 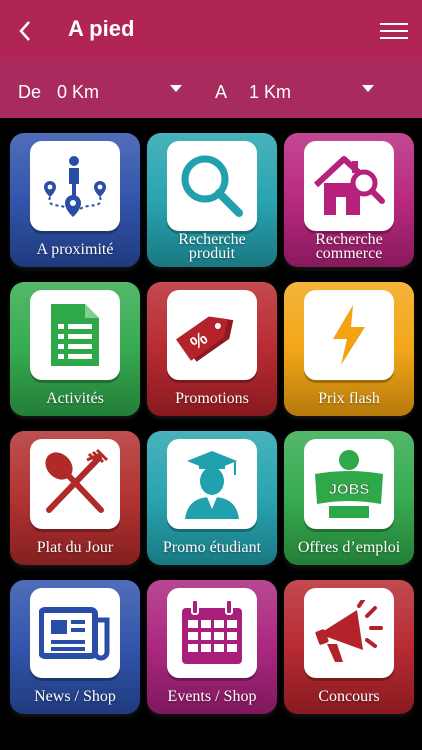 I want to click on tile-offres-emploi: JOBS Offres d’emploi, so click(x=349, y=498).